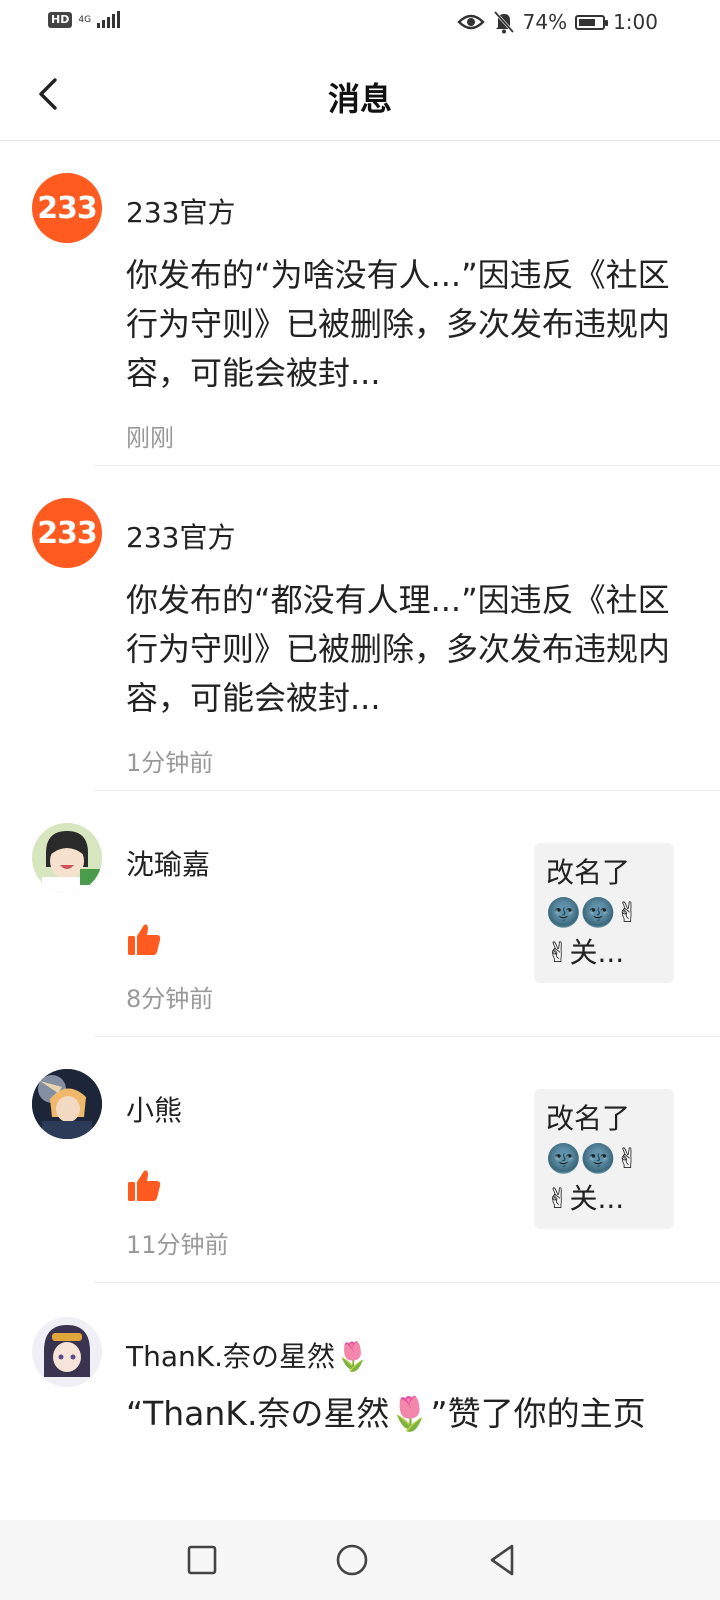 The image size is (720, 1600). I want to click on battery-fill, so click(587, 22).